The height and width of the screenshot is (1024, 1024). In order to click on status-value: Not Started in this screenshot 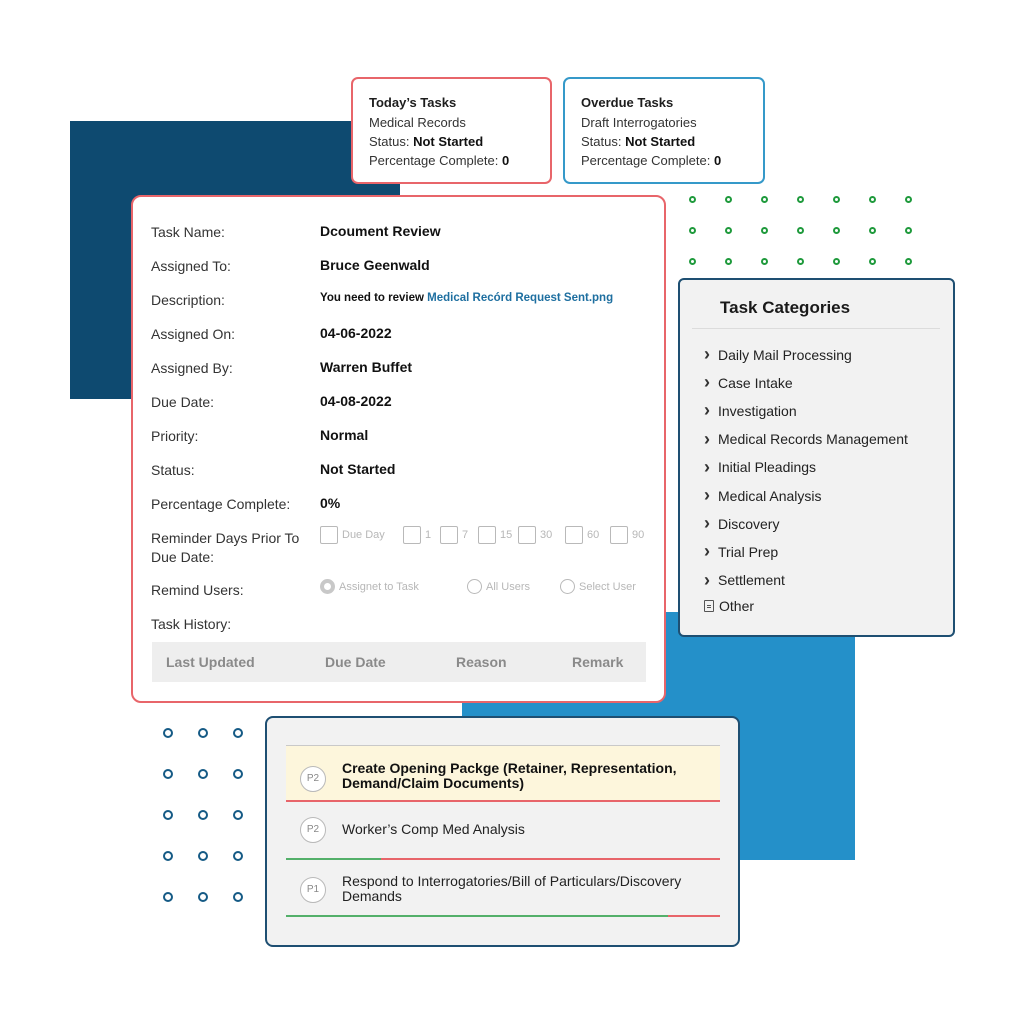, I will do `click(358, 469)`.